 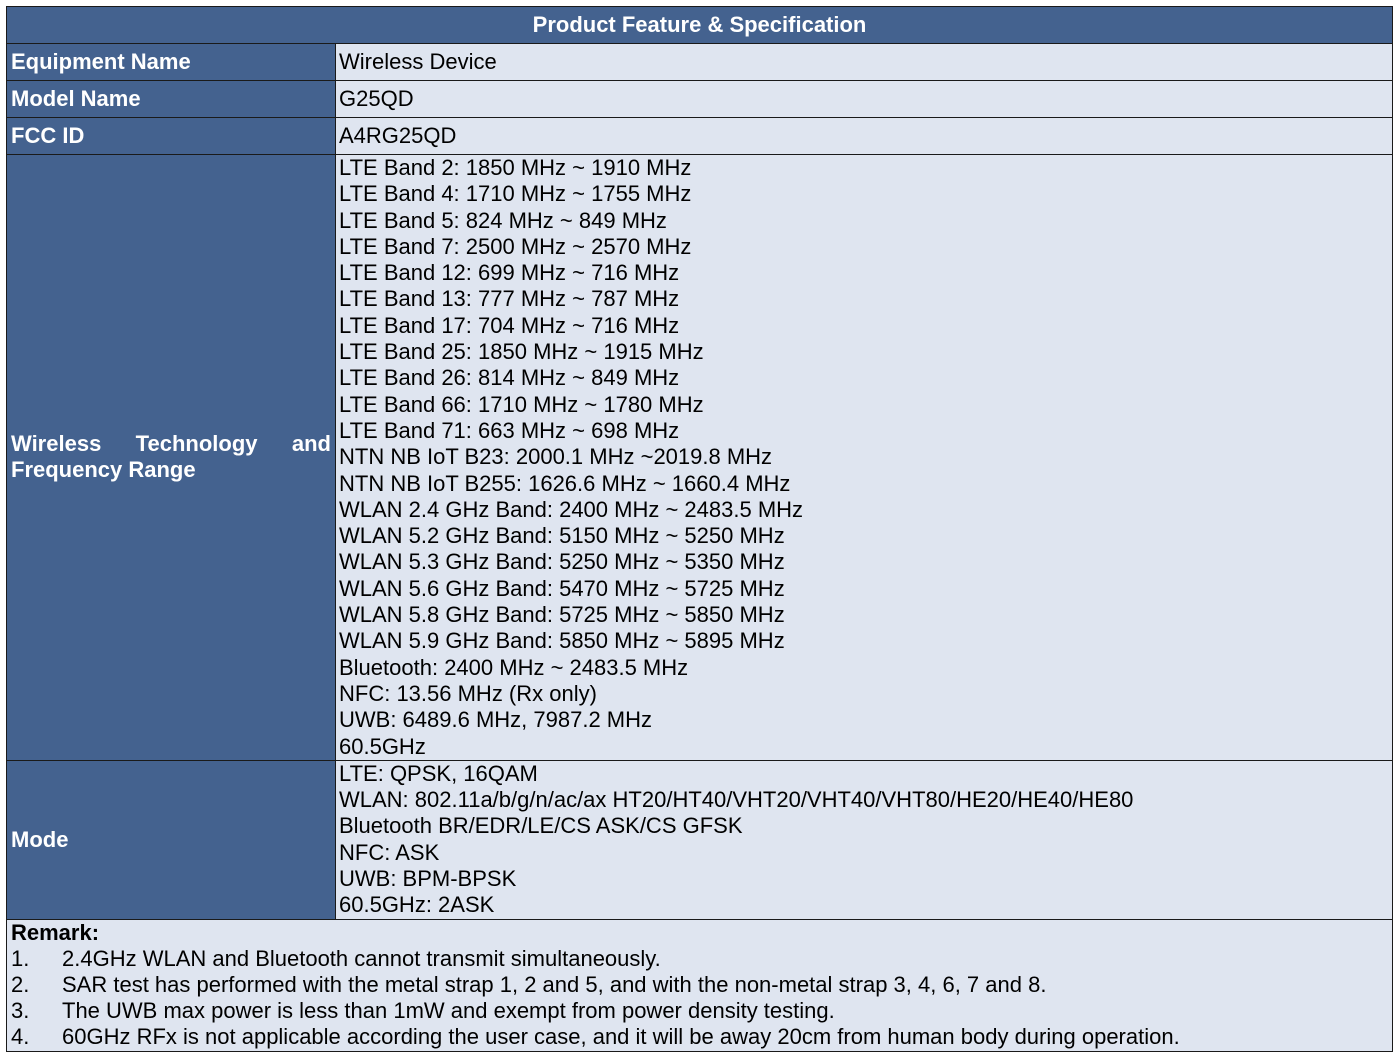 I want to click on frequency-range-item: UWB: 6489.6 MHz, 7987.2 MHz, so click(x=496, y=720).